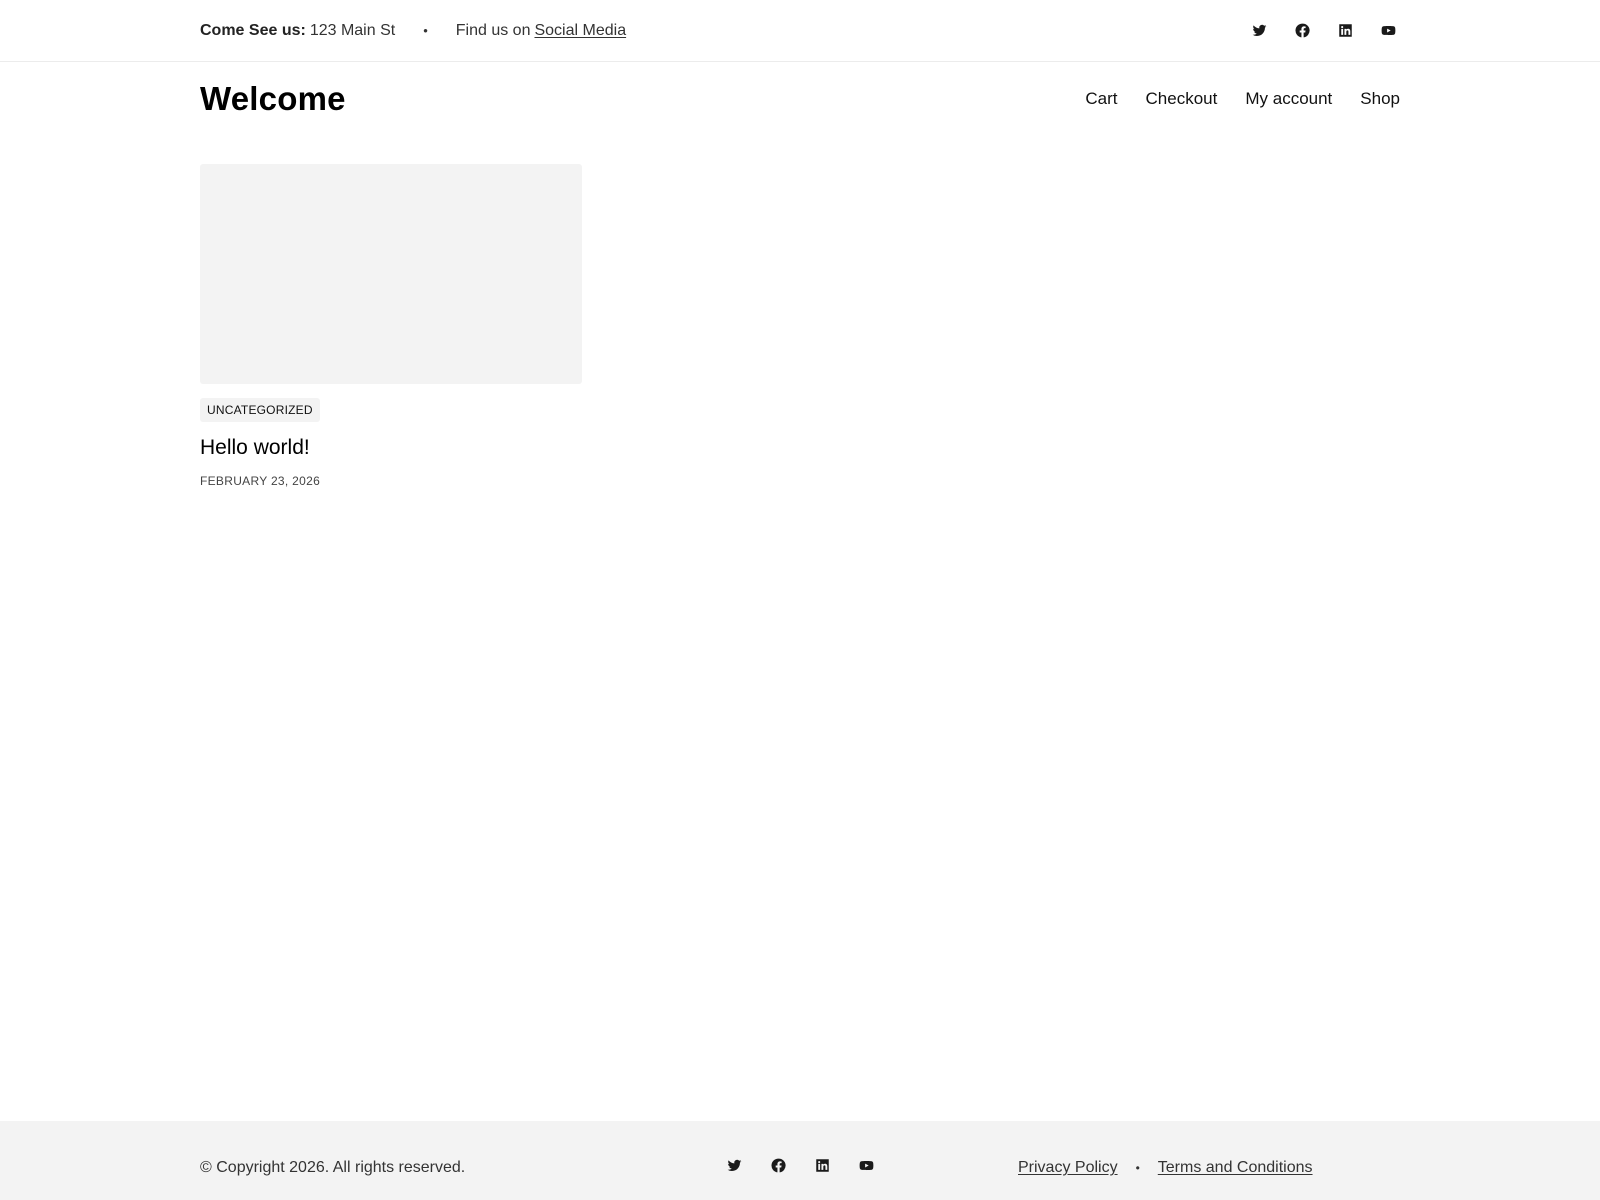 The height and width of the screenshot is (1200, 1600). I want to click on nav-item-my-account: My account, so click(1288, 99).